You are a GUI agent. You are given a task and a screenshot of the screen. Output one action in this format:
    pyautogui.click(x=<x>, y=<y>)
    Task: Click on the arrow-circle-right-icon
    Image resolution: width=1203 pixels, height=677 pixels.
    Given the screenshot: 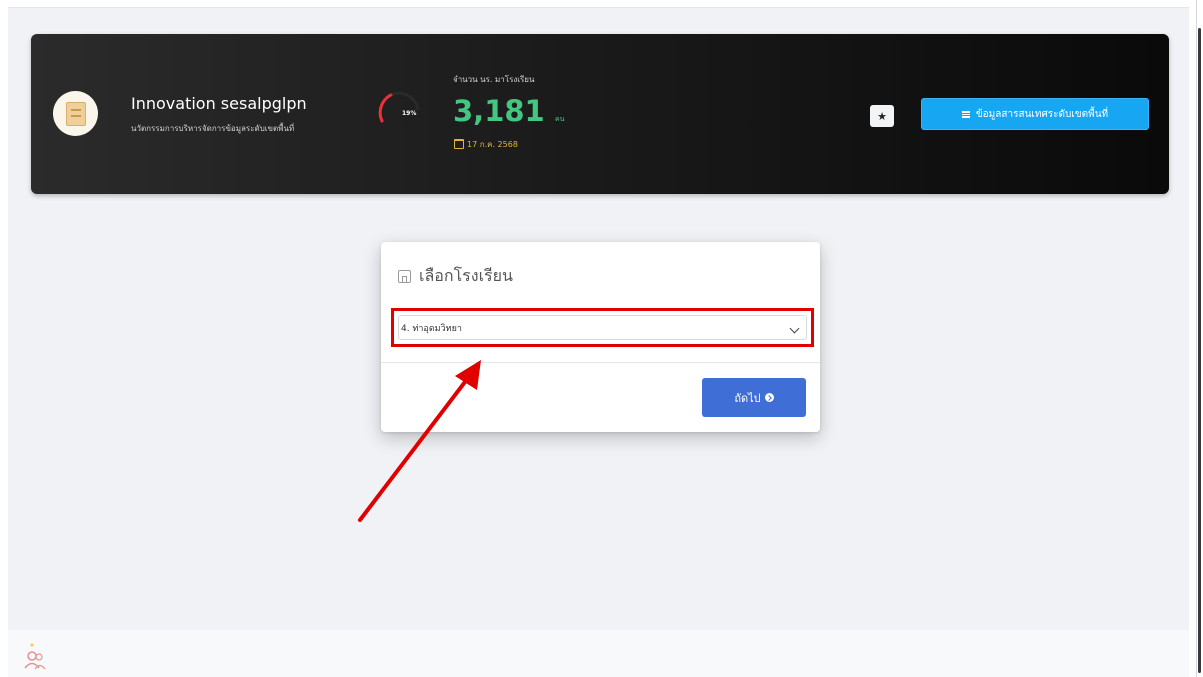 What is the action you would take?
    pyautogui.click(x=769, y=397)
    